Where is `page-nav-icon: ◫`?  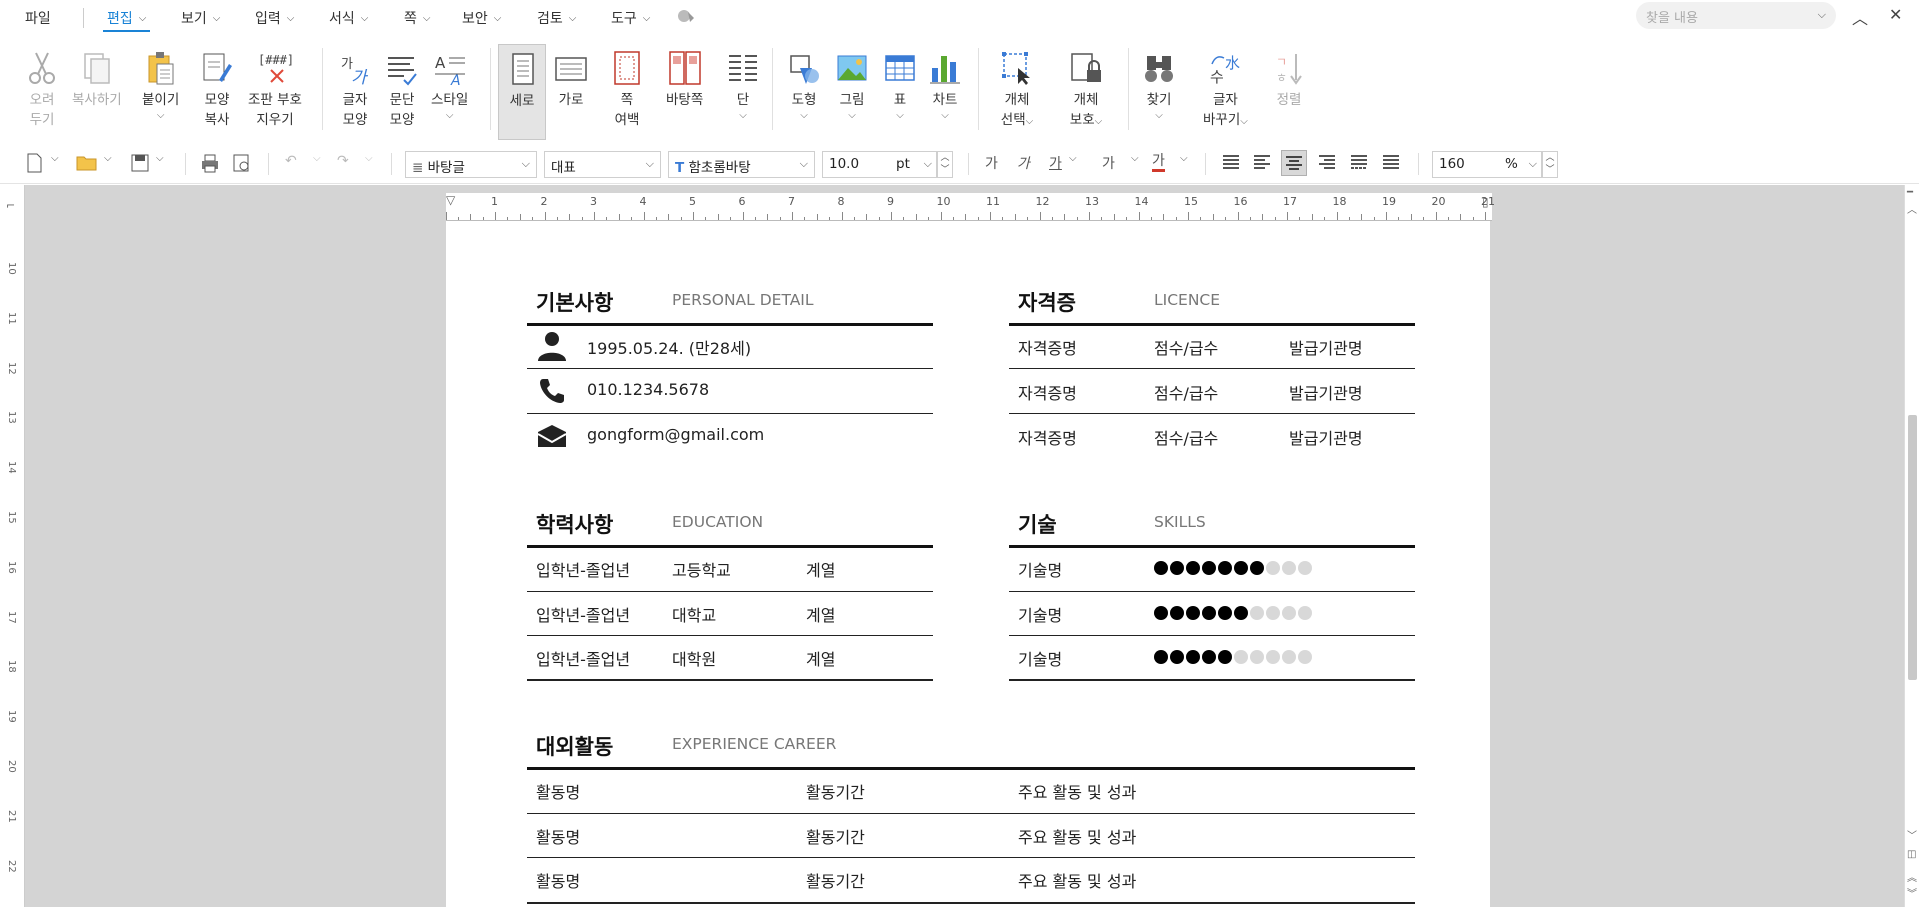 page-nav-icon: ◫ is located at coordinates (1911, 854).